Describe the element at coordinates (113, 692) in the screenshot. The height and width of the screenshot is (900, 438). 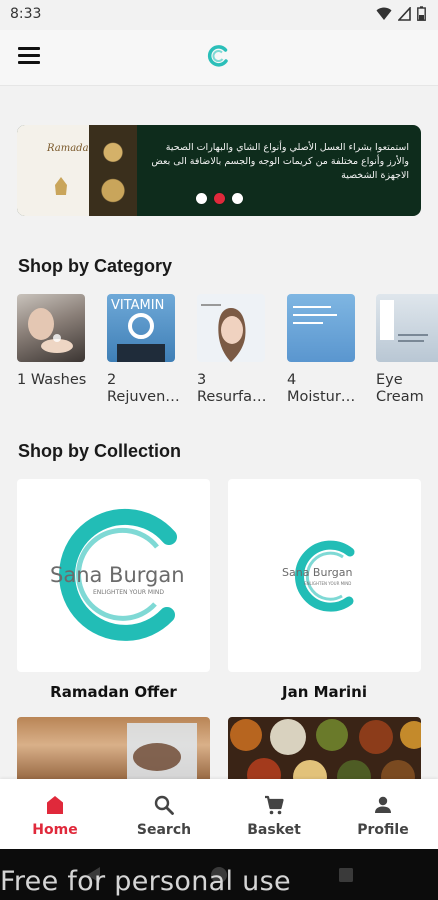
I see `collection-name: Ramadan Offer` at that location.